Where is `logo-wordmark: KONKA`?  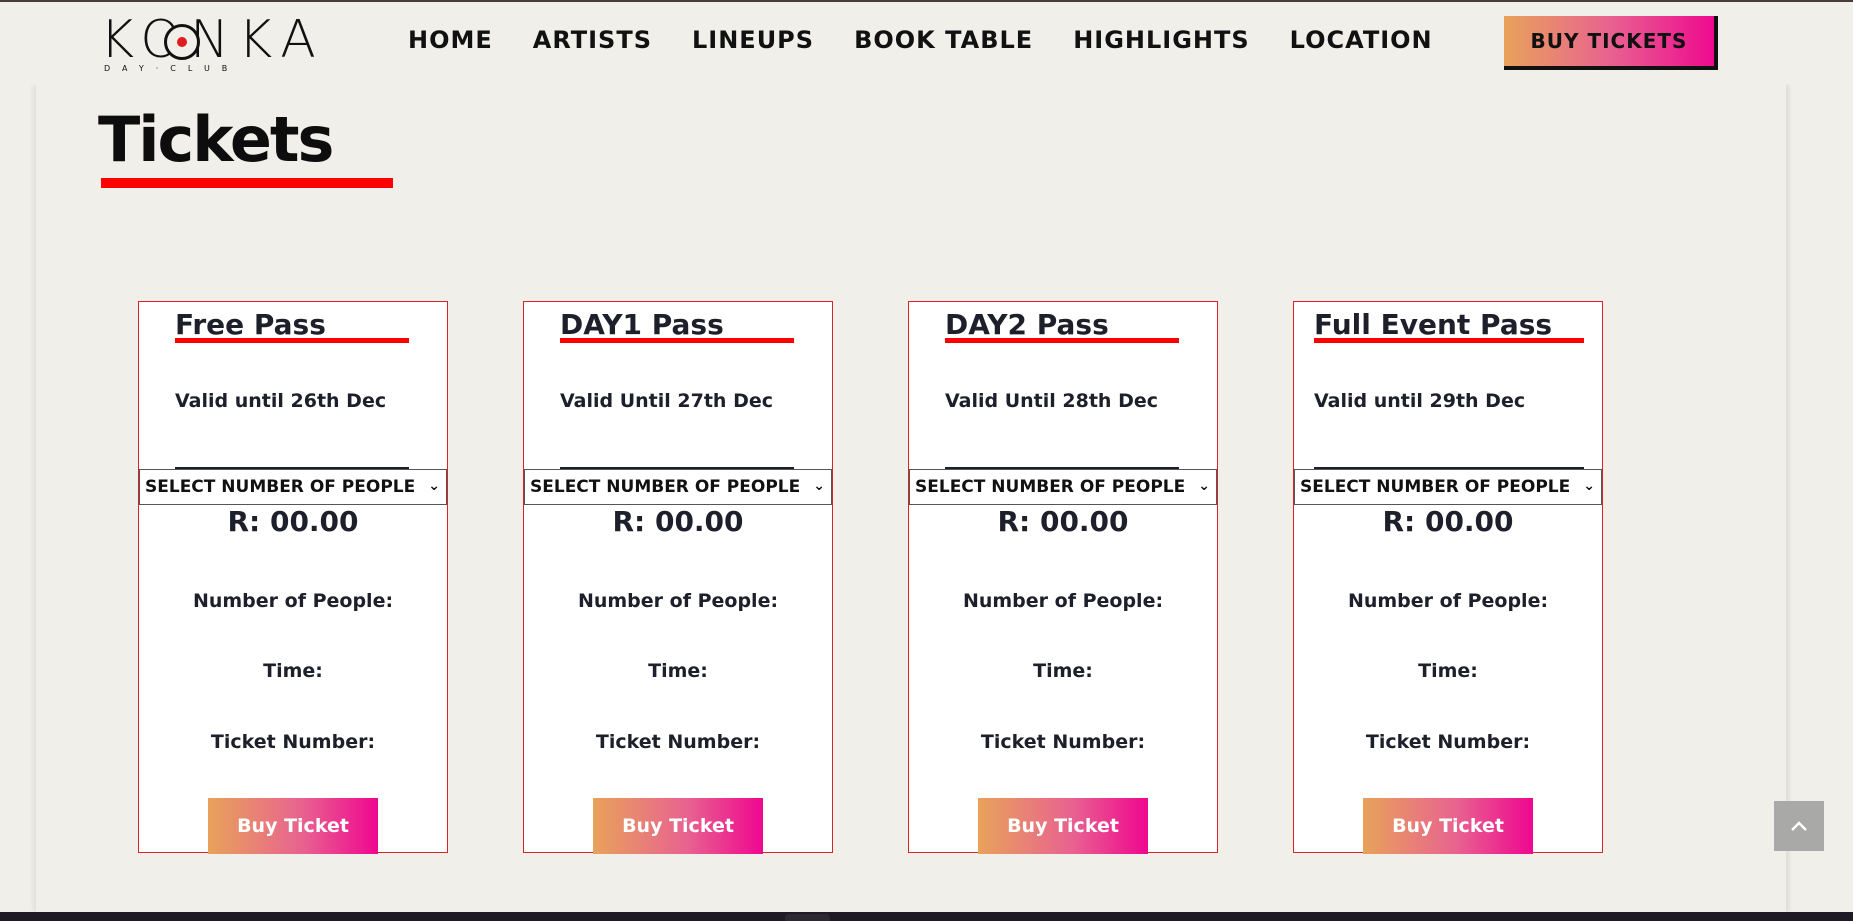
logo-wordmark: KONKA is located at coordinates (212, 40).